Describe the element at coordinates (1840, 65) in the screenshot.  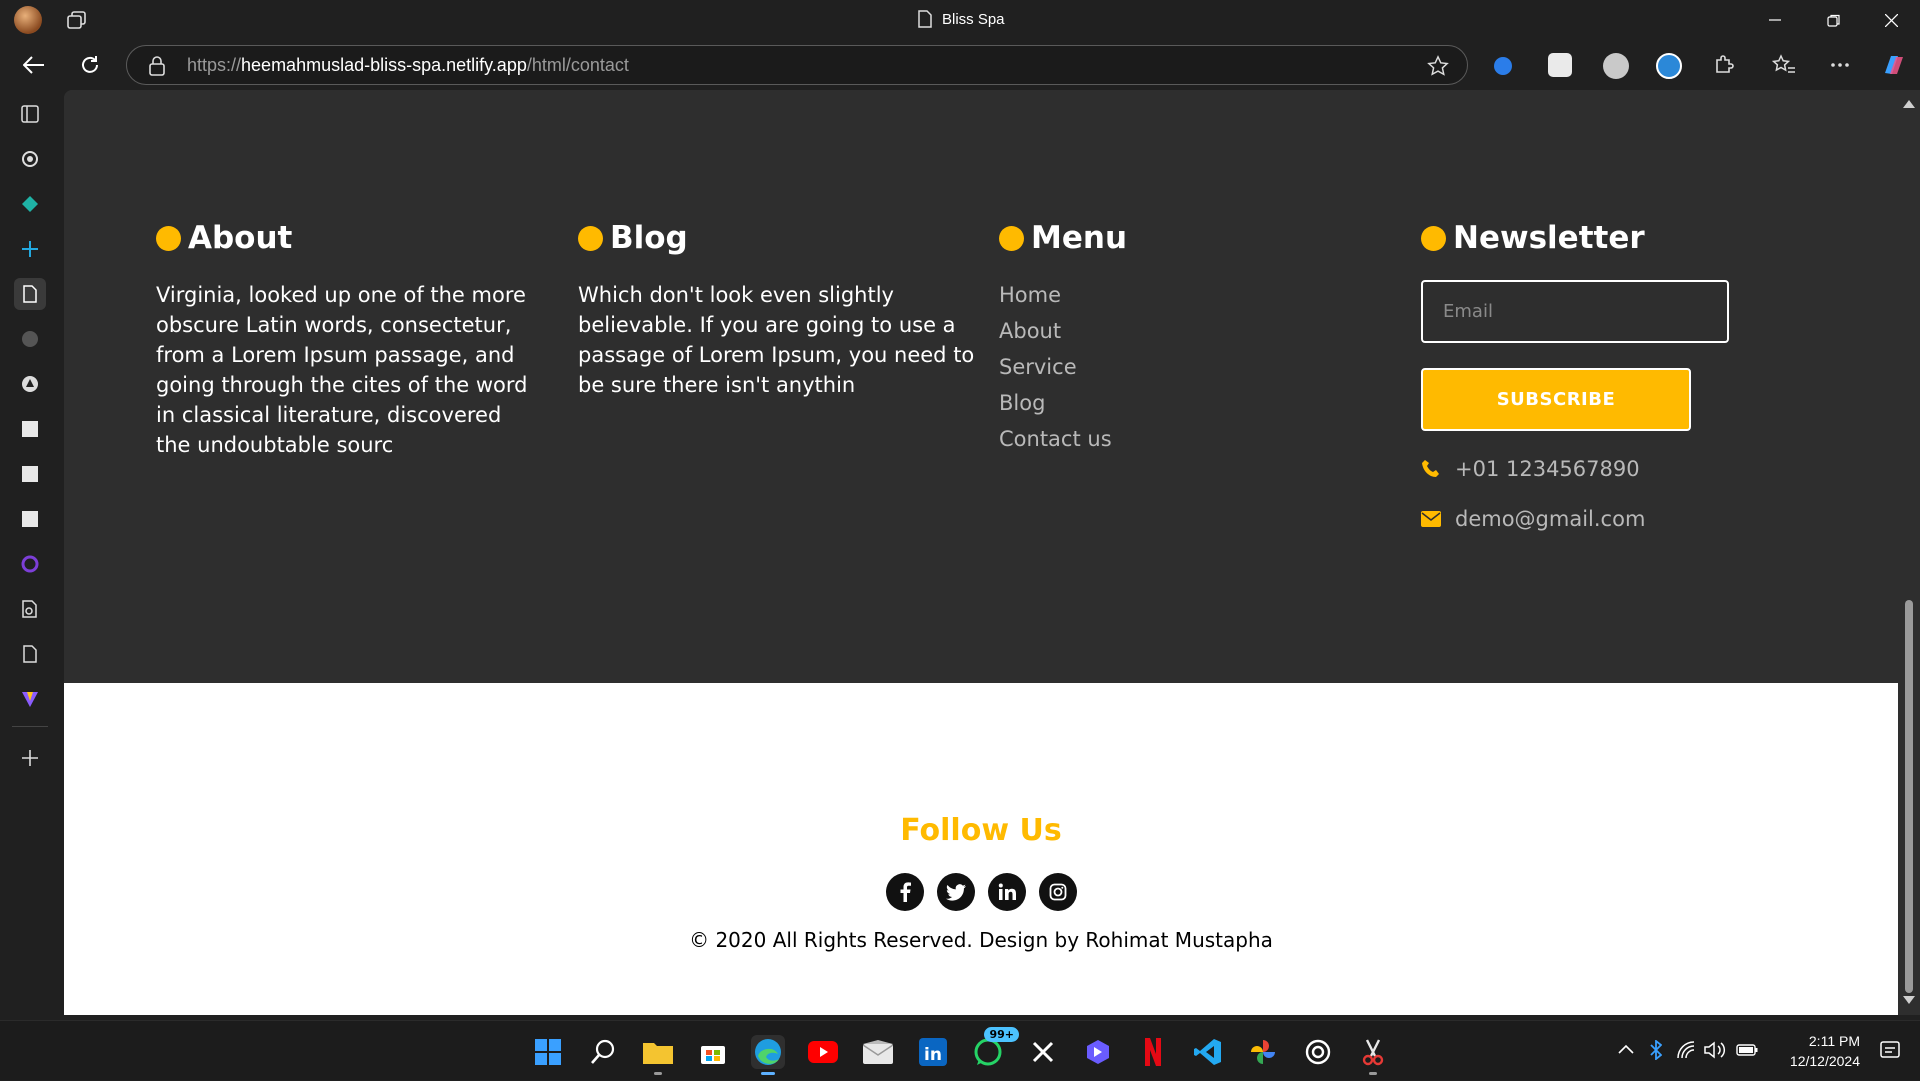
I see `more-menu-button` at that location.